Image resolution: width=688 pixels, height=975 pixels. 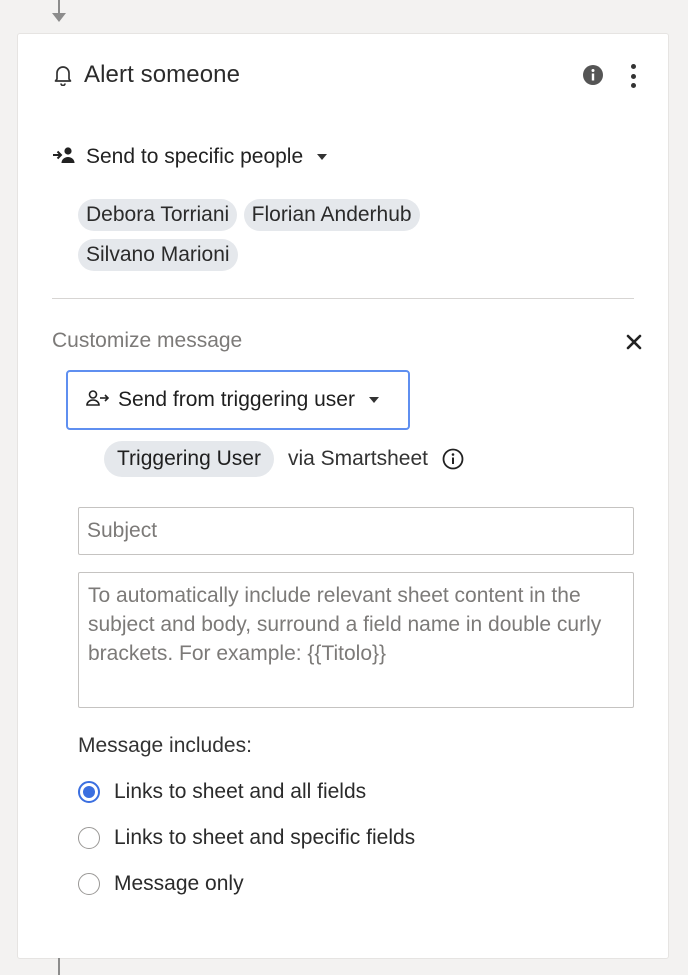 I want to click on recipient-chip: Florian Anderhub, so click(x=331, y=215).